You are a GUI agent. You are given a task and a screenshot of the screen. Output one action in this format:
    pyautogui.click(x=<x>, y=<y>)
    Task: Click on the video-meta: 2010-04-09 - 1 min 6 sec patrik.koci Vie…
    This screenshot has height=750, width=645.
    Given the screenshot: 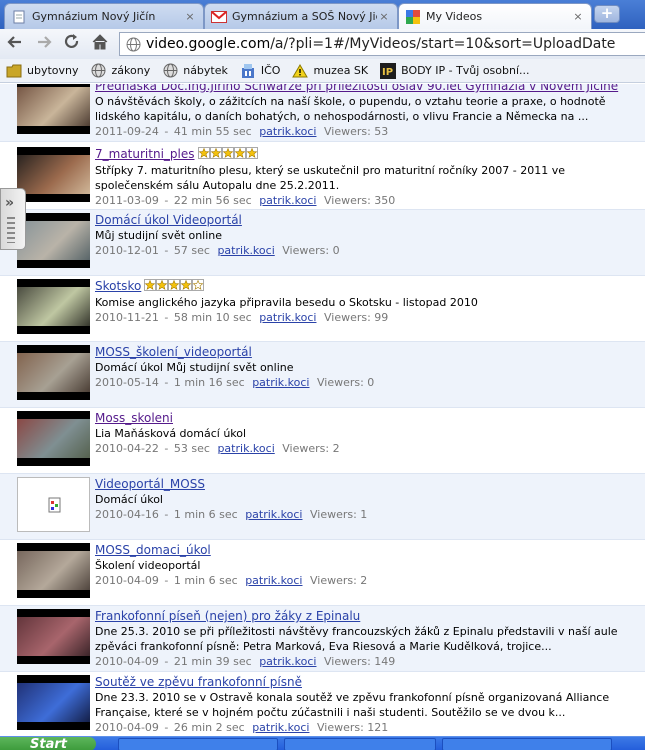 What is the action you would take?
    pyautogui.click(x=367, y=580)
    